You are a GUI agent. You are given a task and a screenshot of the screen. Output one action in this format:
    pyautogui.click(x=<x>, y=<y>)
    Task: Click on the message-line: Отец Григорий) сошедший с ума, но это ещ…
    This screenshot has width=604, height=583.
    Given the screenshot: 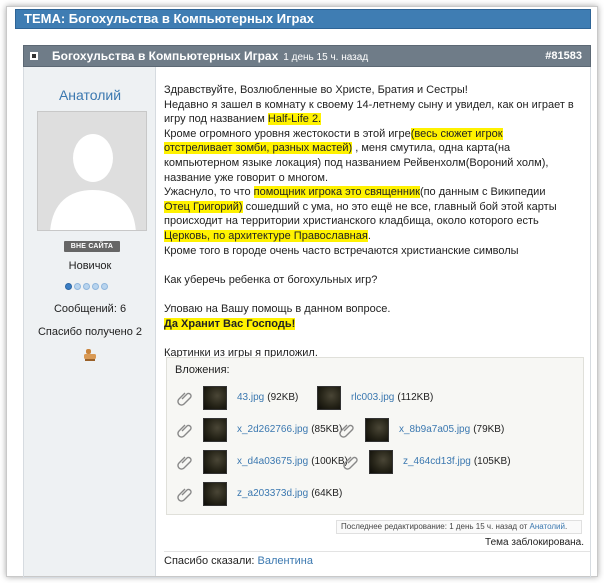 What is the action you would take?
    pyautogui.click(x=360, y=206)
    